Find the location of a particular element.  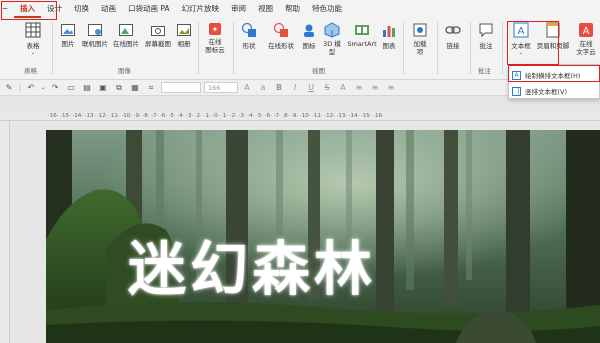

menu-item-horizontal-textbox: A 绘制横排文本框(H) is located at coordinates (556, 75).